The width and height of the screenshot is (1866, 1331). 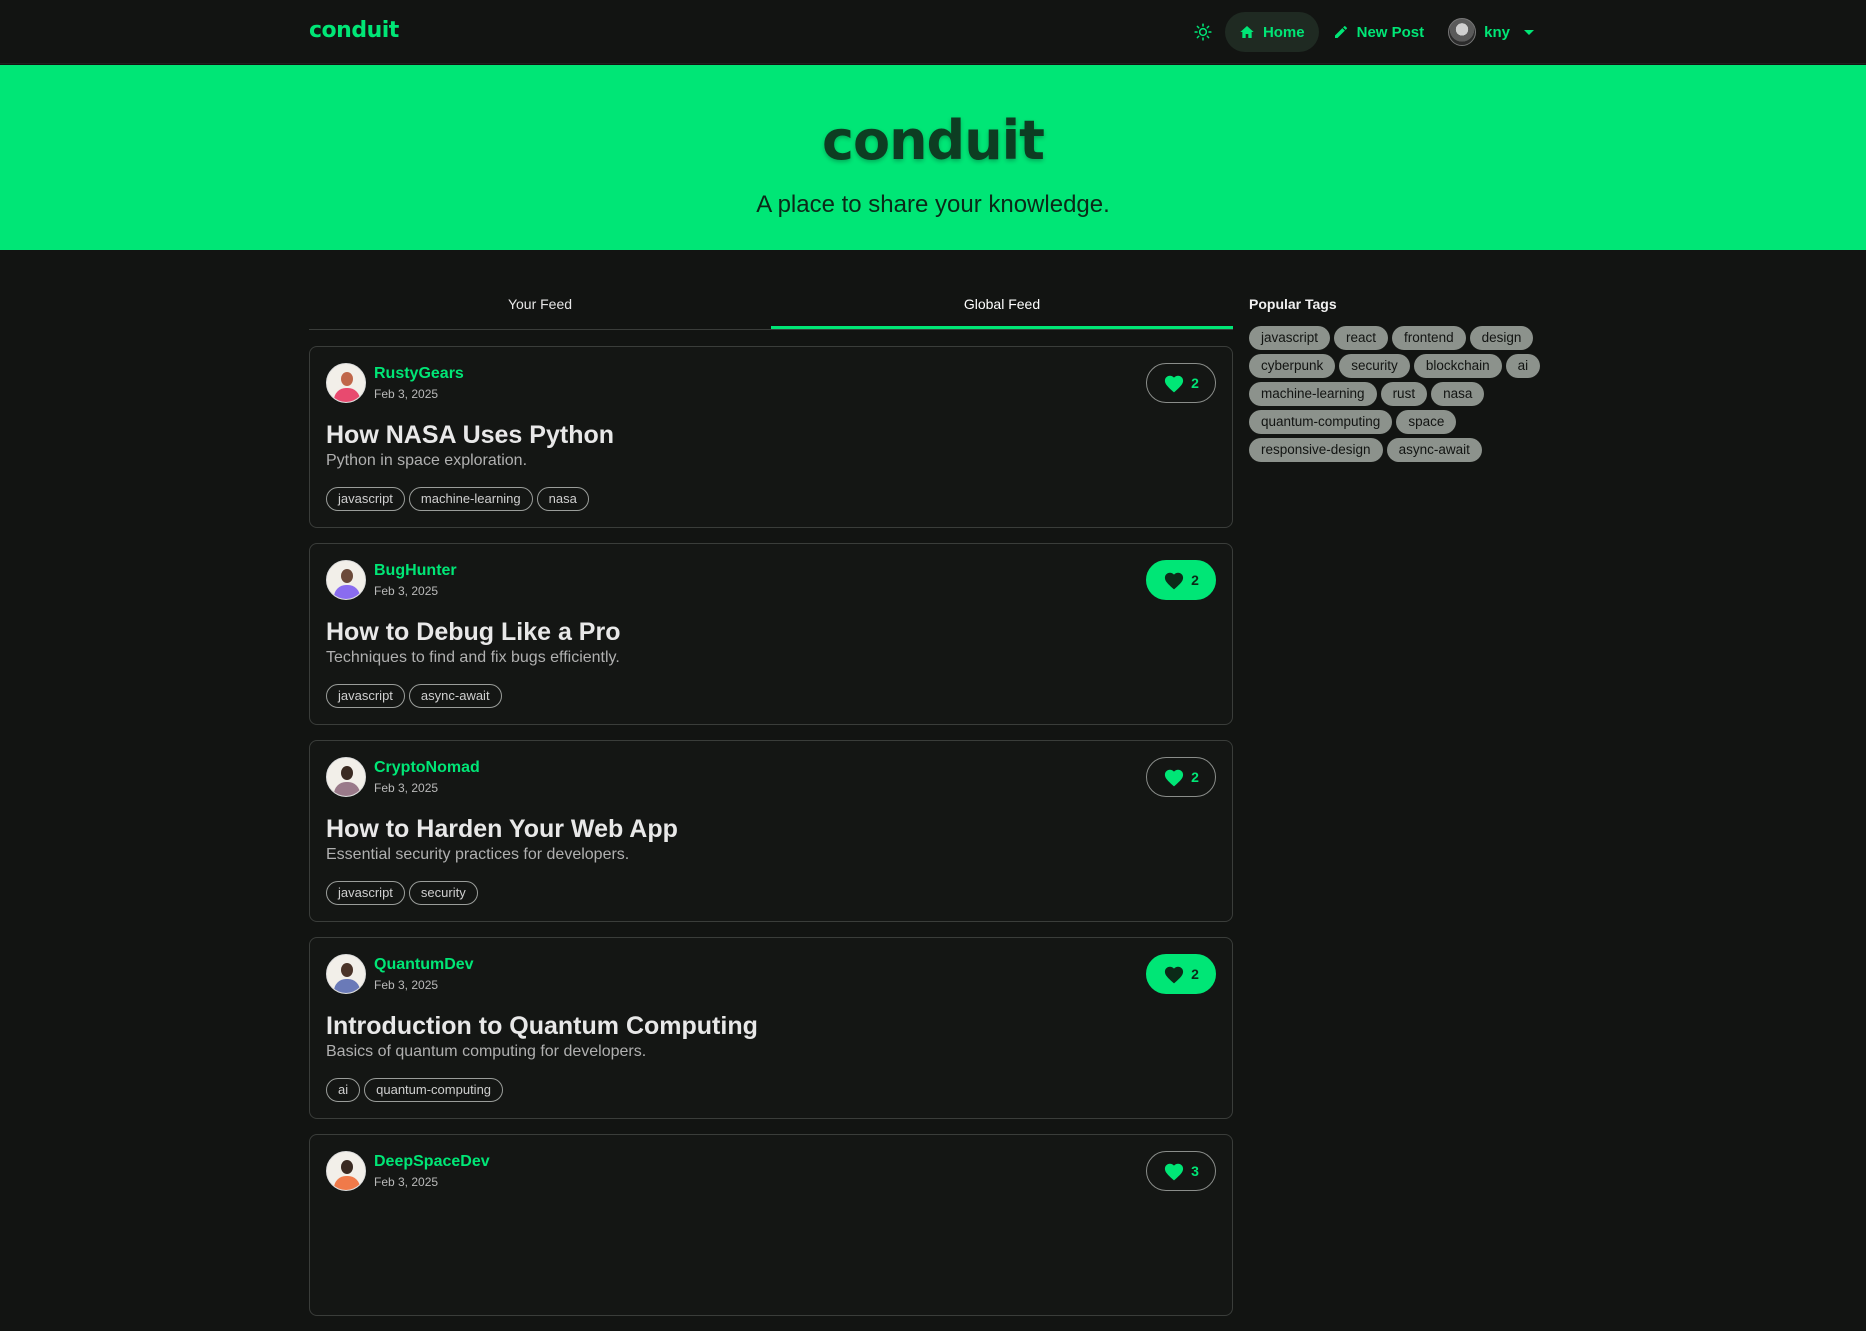 I want to click on nav-new-post-link: New Post, so click(x=1379, y=32).